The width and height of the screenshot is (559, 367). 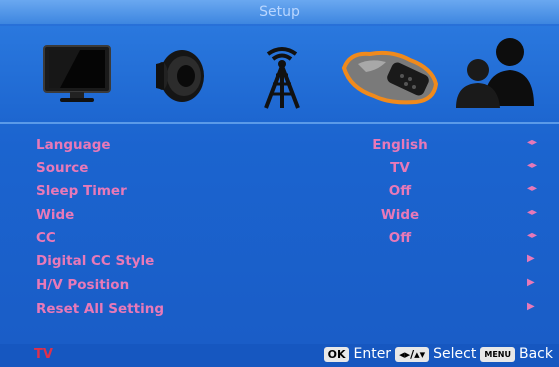 What do you see at coordinates (279, 215) in the screenshot?
I see `menu-item-wide: Wide Wide ◂▸` at bounding box center [279, 215].